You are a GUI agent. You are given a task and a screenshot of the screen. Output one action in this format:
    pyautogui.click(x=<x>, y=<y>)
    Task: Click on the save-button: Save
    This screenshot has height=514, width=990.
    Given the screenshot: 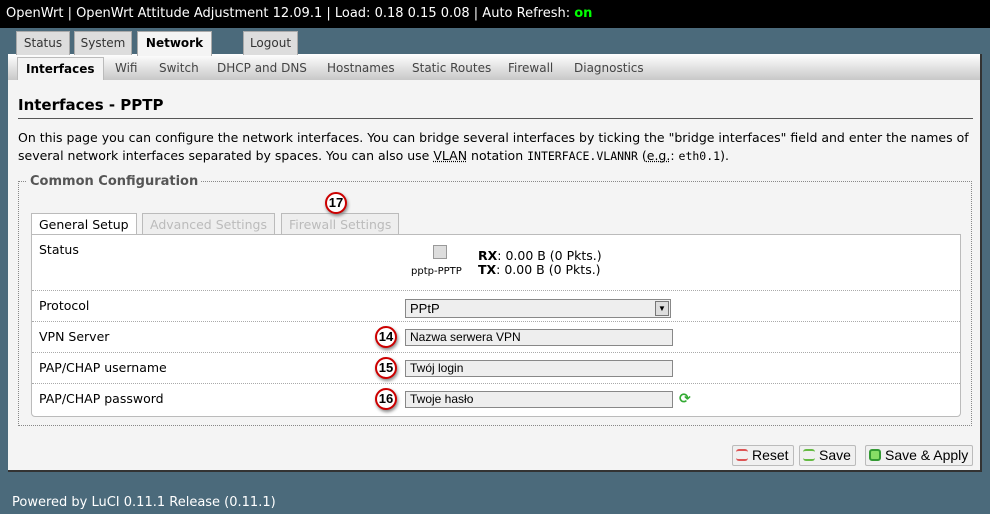 What is the action you would take?
    pyautogui.click(x=827, y=455)
    